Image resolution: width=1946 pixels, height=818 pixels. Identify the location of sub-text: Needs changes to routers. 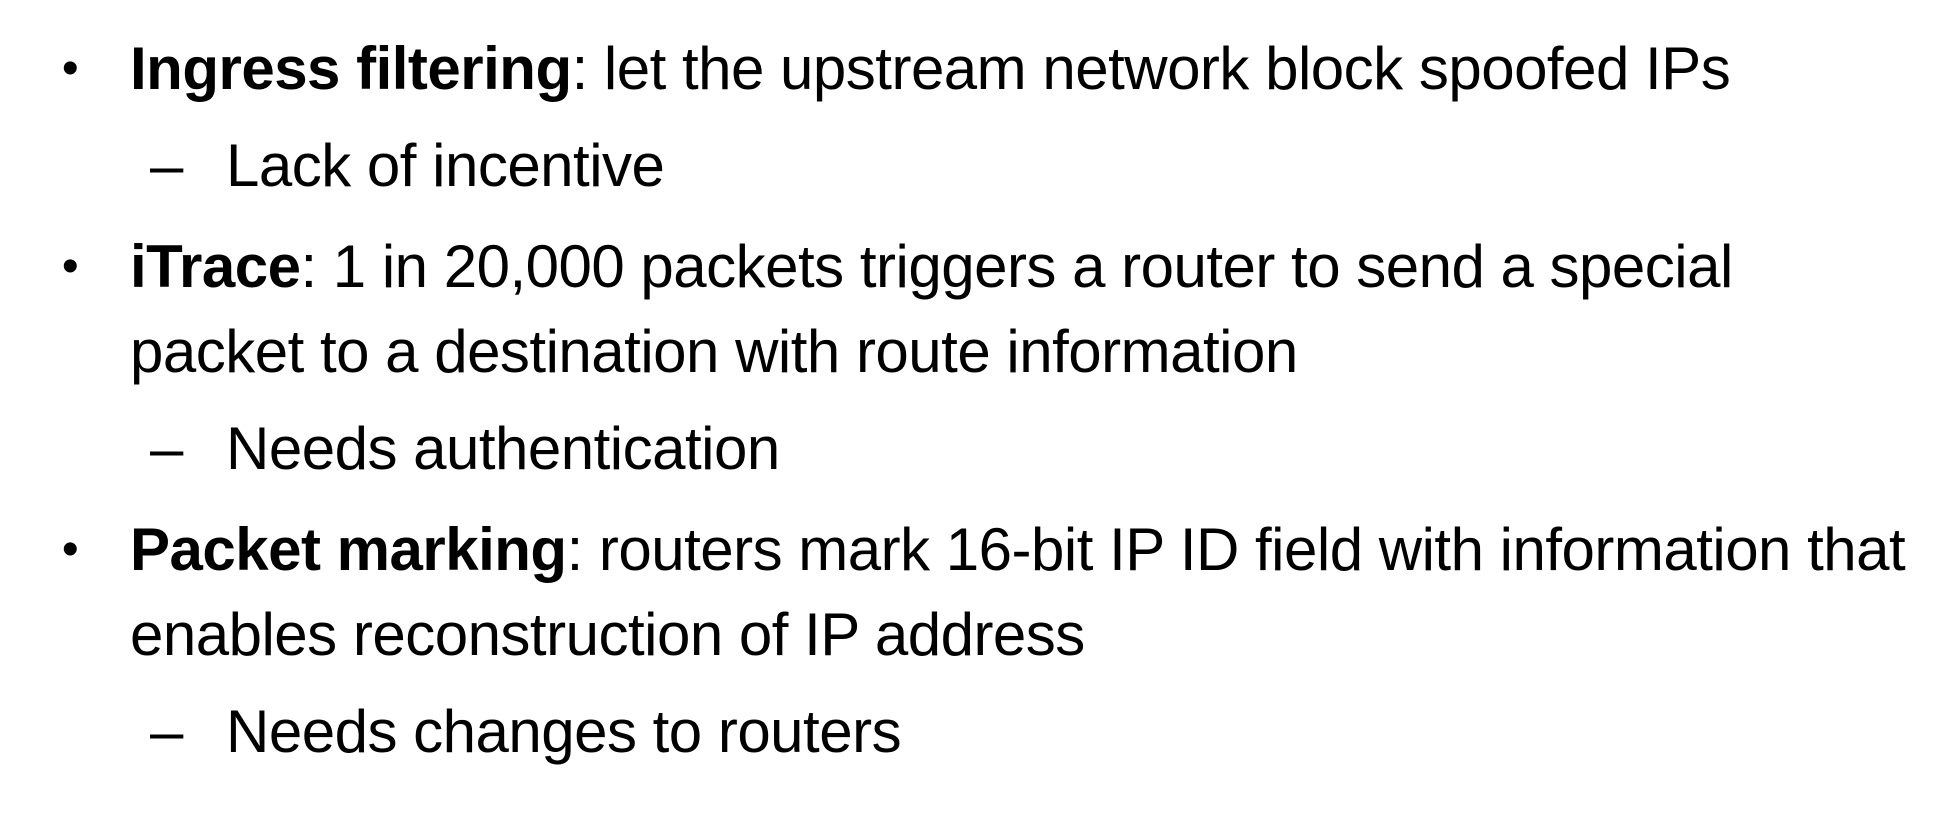
(564, 731).